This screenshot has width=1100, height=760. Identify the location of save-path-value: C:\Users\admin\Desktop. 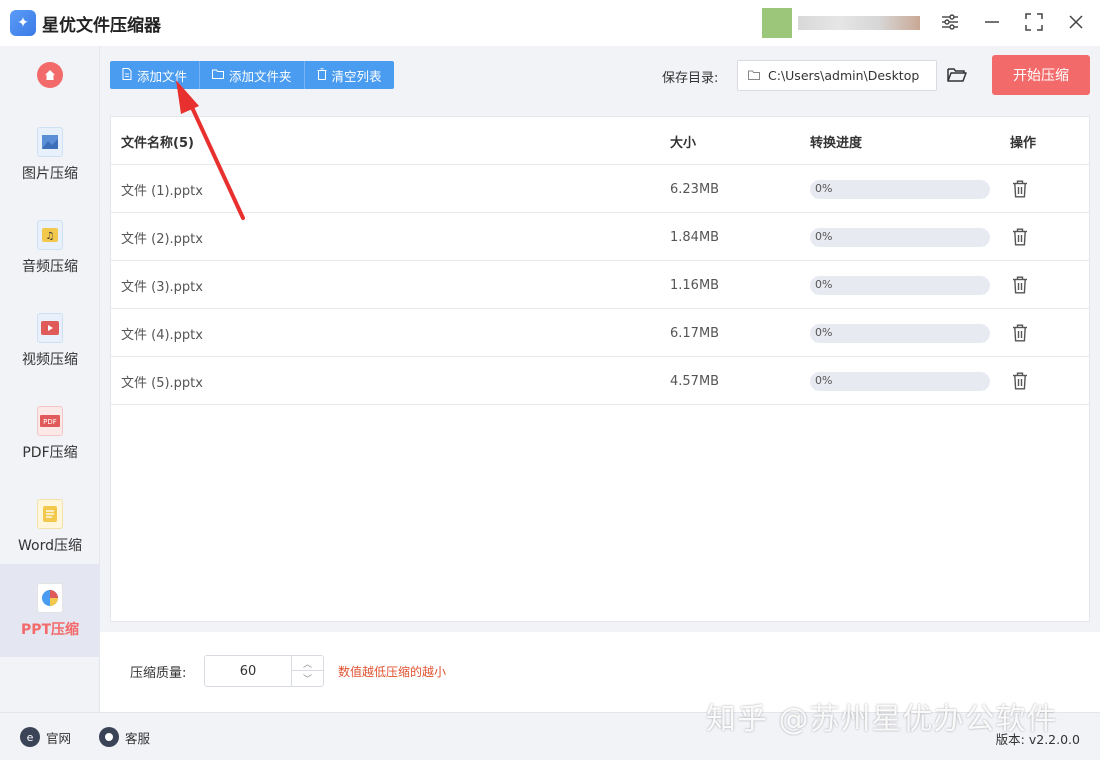
(844, 75).